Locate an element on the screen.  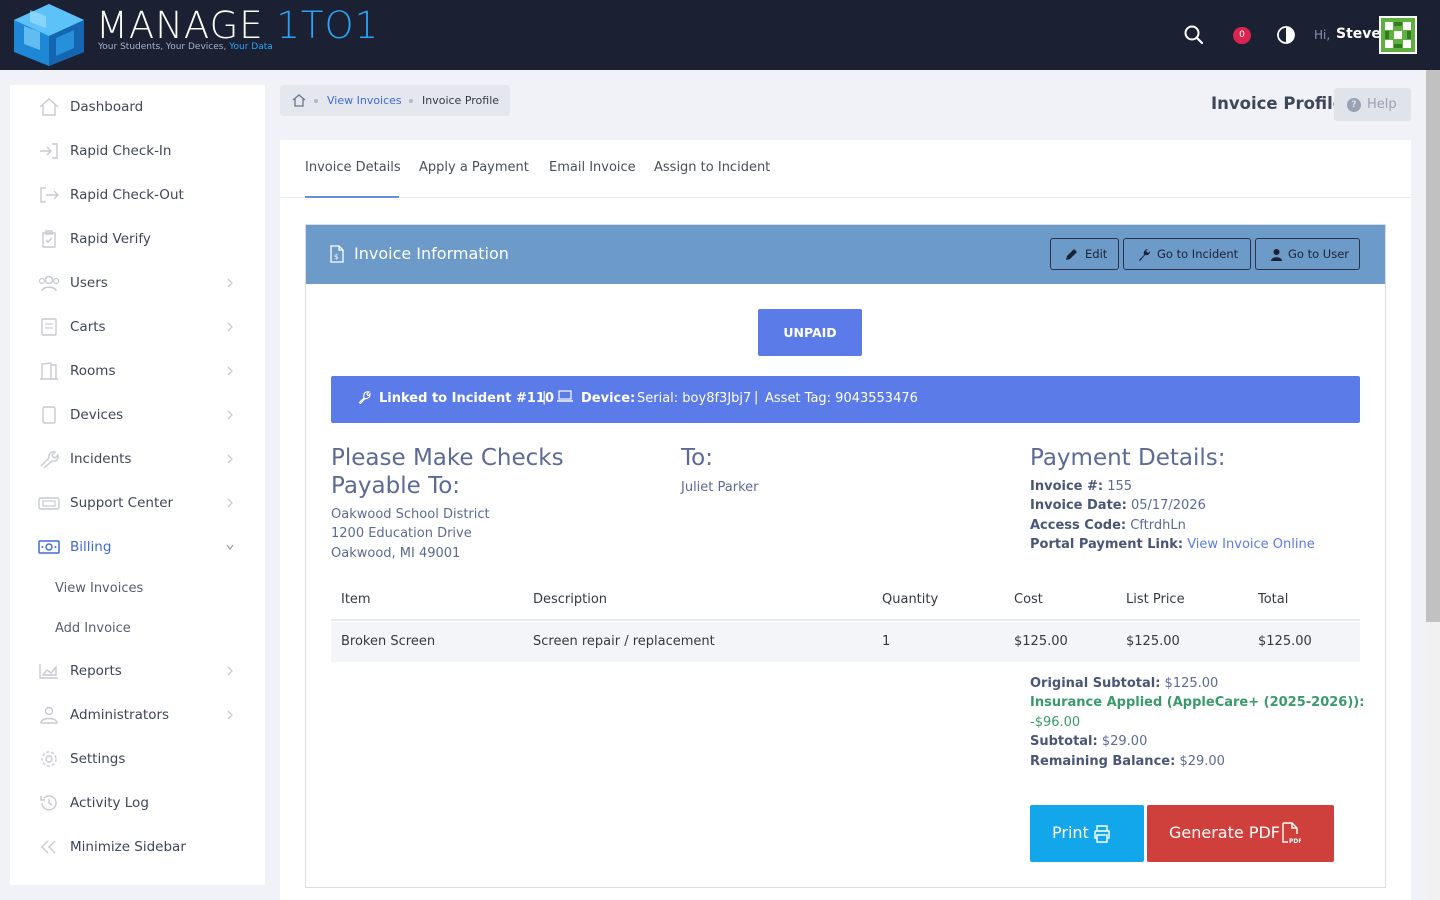
go-to-user-button: Go to User is located at coordinates (1307, 254).